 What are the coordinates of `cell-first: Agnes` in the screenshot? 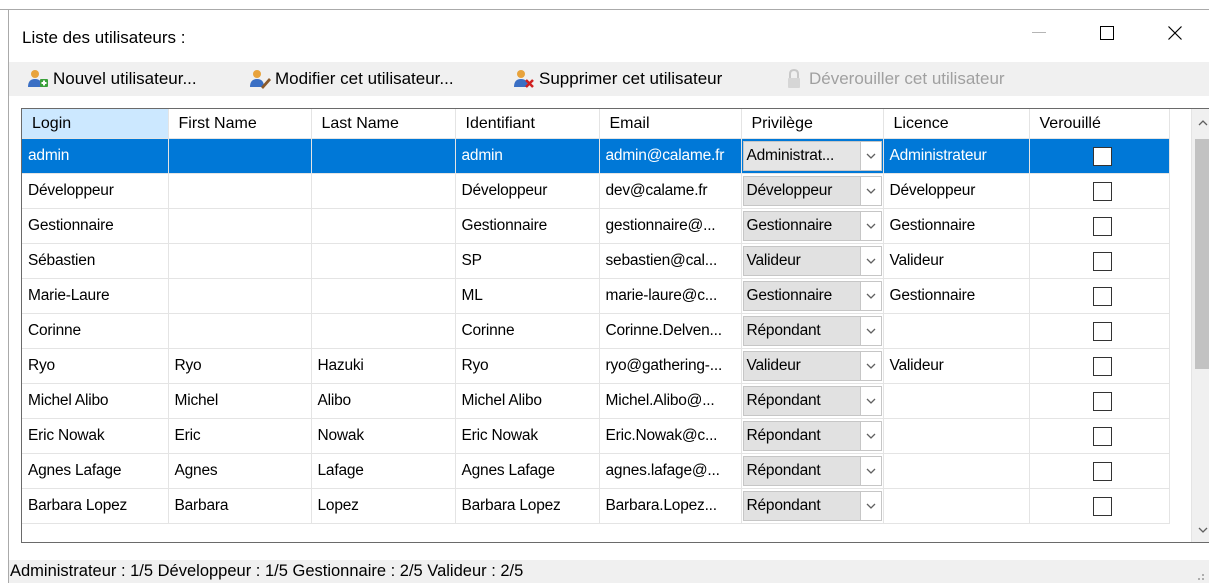 It's located at (240, 471).